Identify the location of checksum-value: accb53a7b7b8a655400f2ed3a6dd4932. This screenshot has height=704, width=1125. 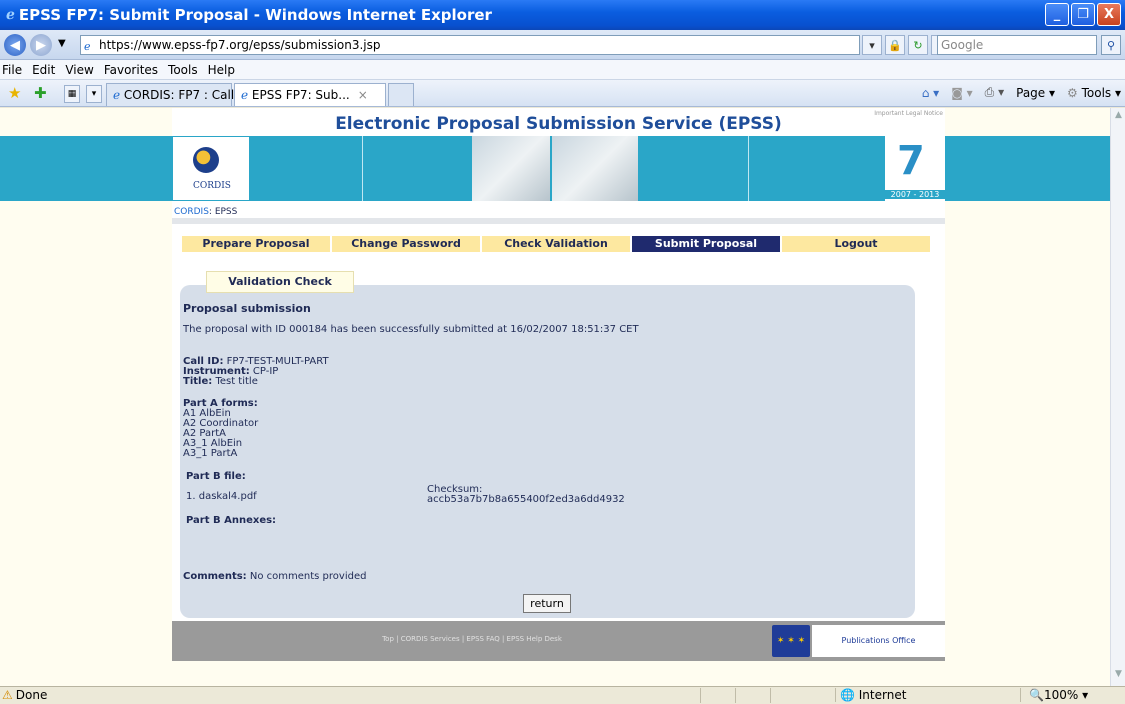
(526, 499).